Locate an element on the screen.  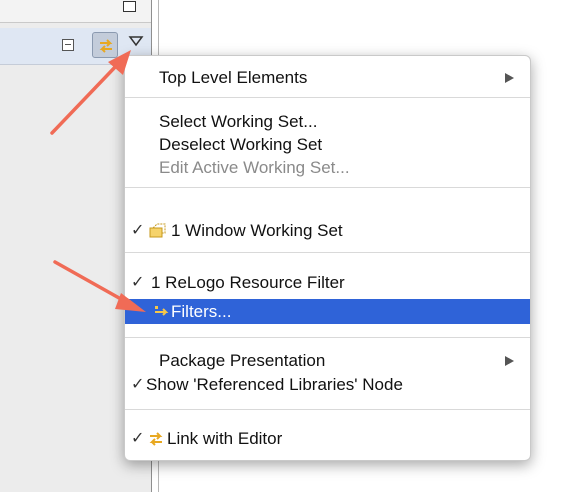
menu-item-label: 1 ReLogo Resource Filter is located at coordinates (248, 282).